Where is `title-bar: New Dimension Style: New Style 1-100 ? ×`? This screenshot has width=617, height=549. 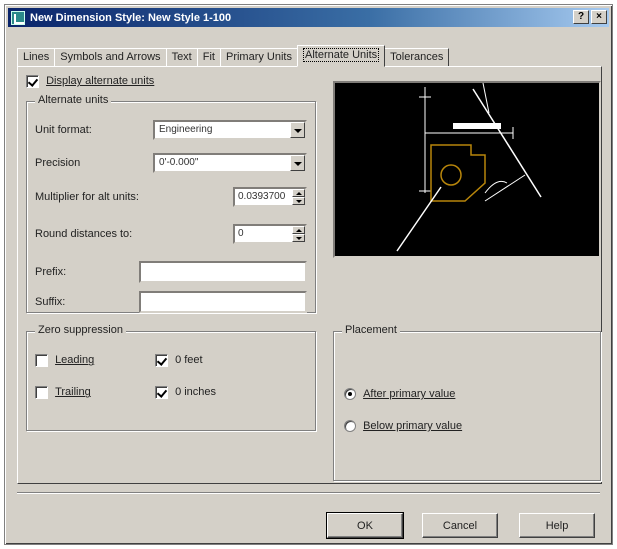
title-bar: New Dimension Style: New Style 1-100 ? × is located at coordinates (308, 17).